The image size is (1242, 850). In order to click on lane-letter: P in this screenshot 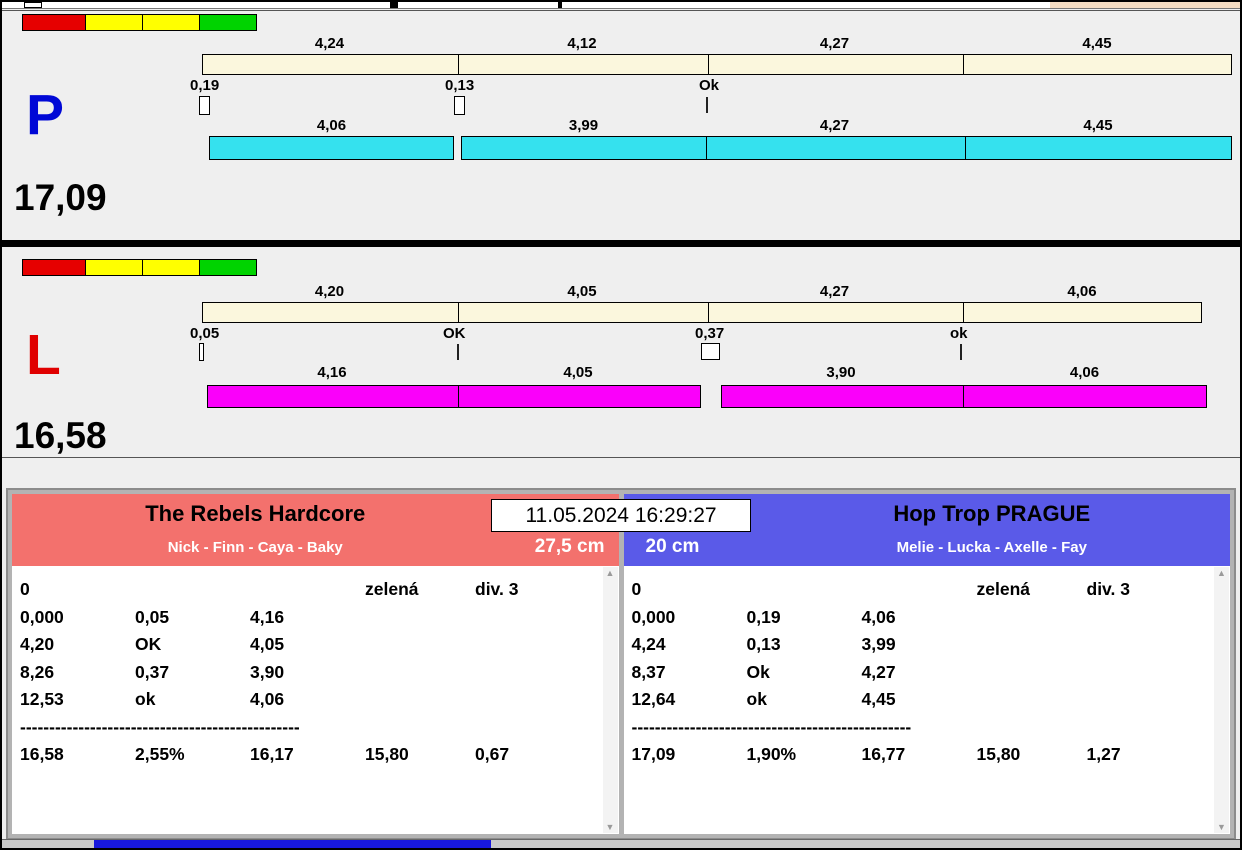, I will do `click(45, 115)`.